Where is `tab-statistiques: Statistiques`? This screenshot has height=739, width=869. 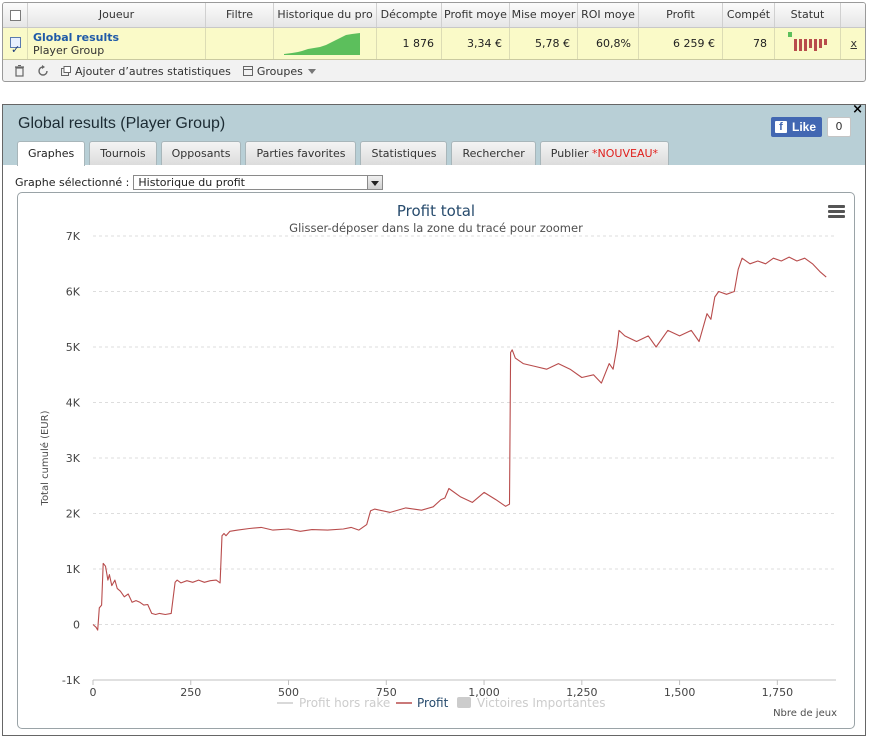
tab-statistiques: Statistiques is located at coordinates (404, 153).